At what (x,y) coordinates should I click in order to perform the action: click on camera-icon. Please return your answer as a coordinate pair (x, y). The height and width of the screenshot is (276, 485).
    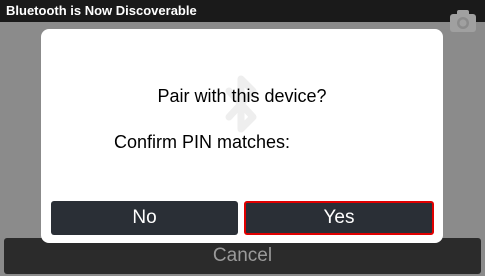
    Looking at the image, I should click on (463, 21).